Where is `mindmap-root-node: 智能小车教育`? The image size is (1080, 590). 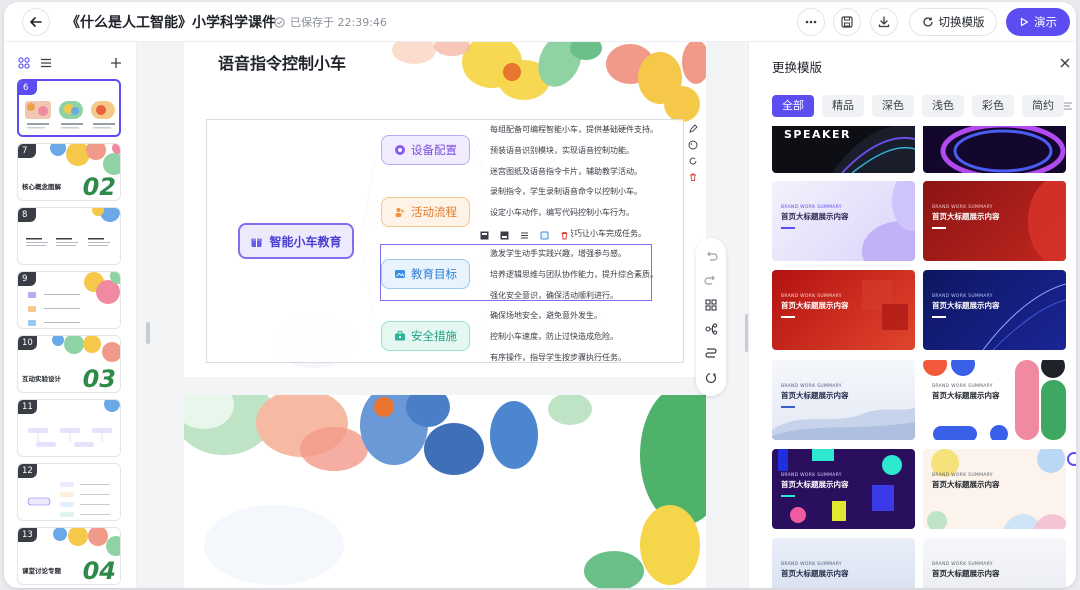 mindmap-root-node: 智能小车教育 is located at coordinates (296, 241).